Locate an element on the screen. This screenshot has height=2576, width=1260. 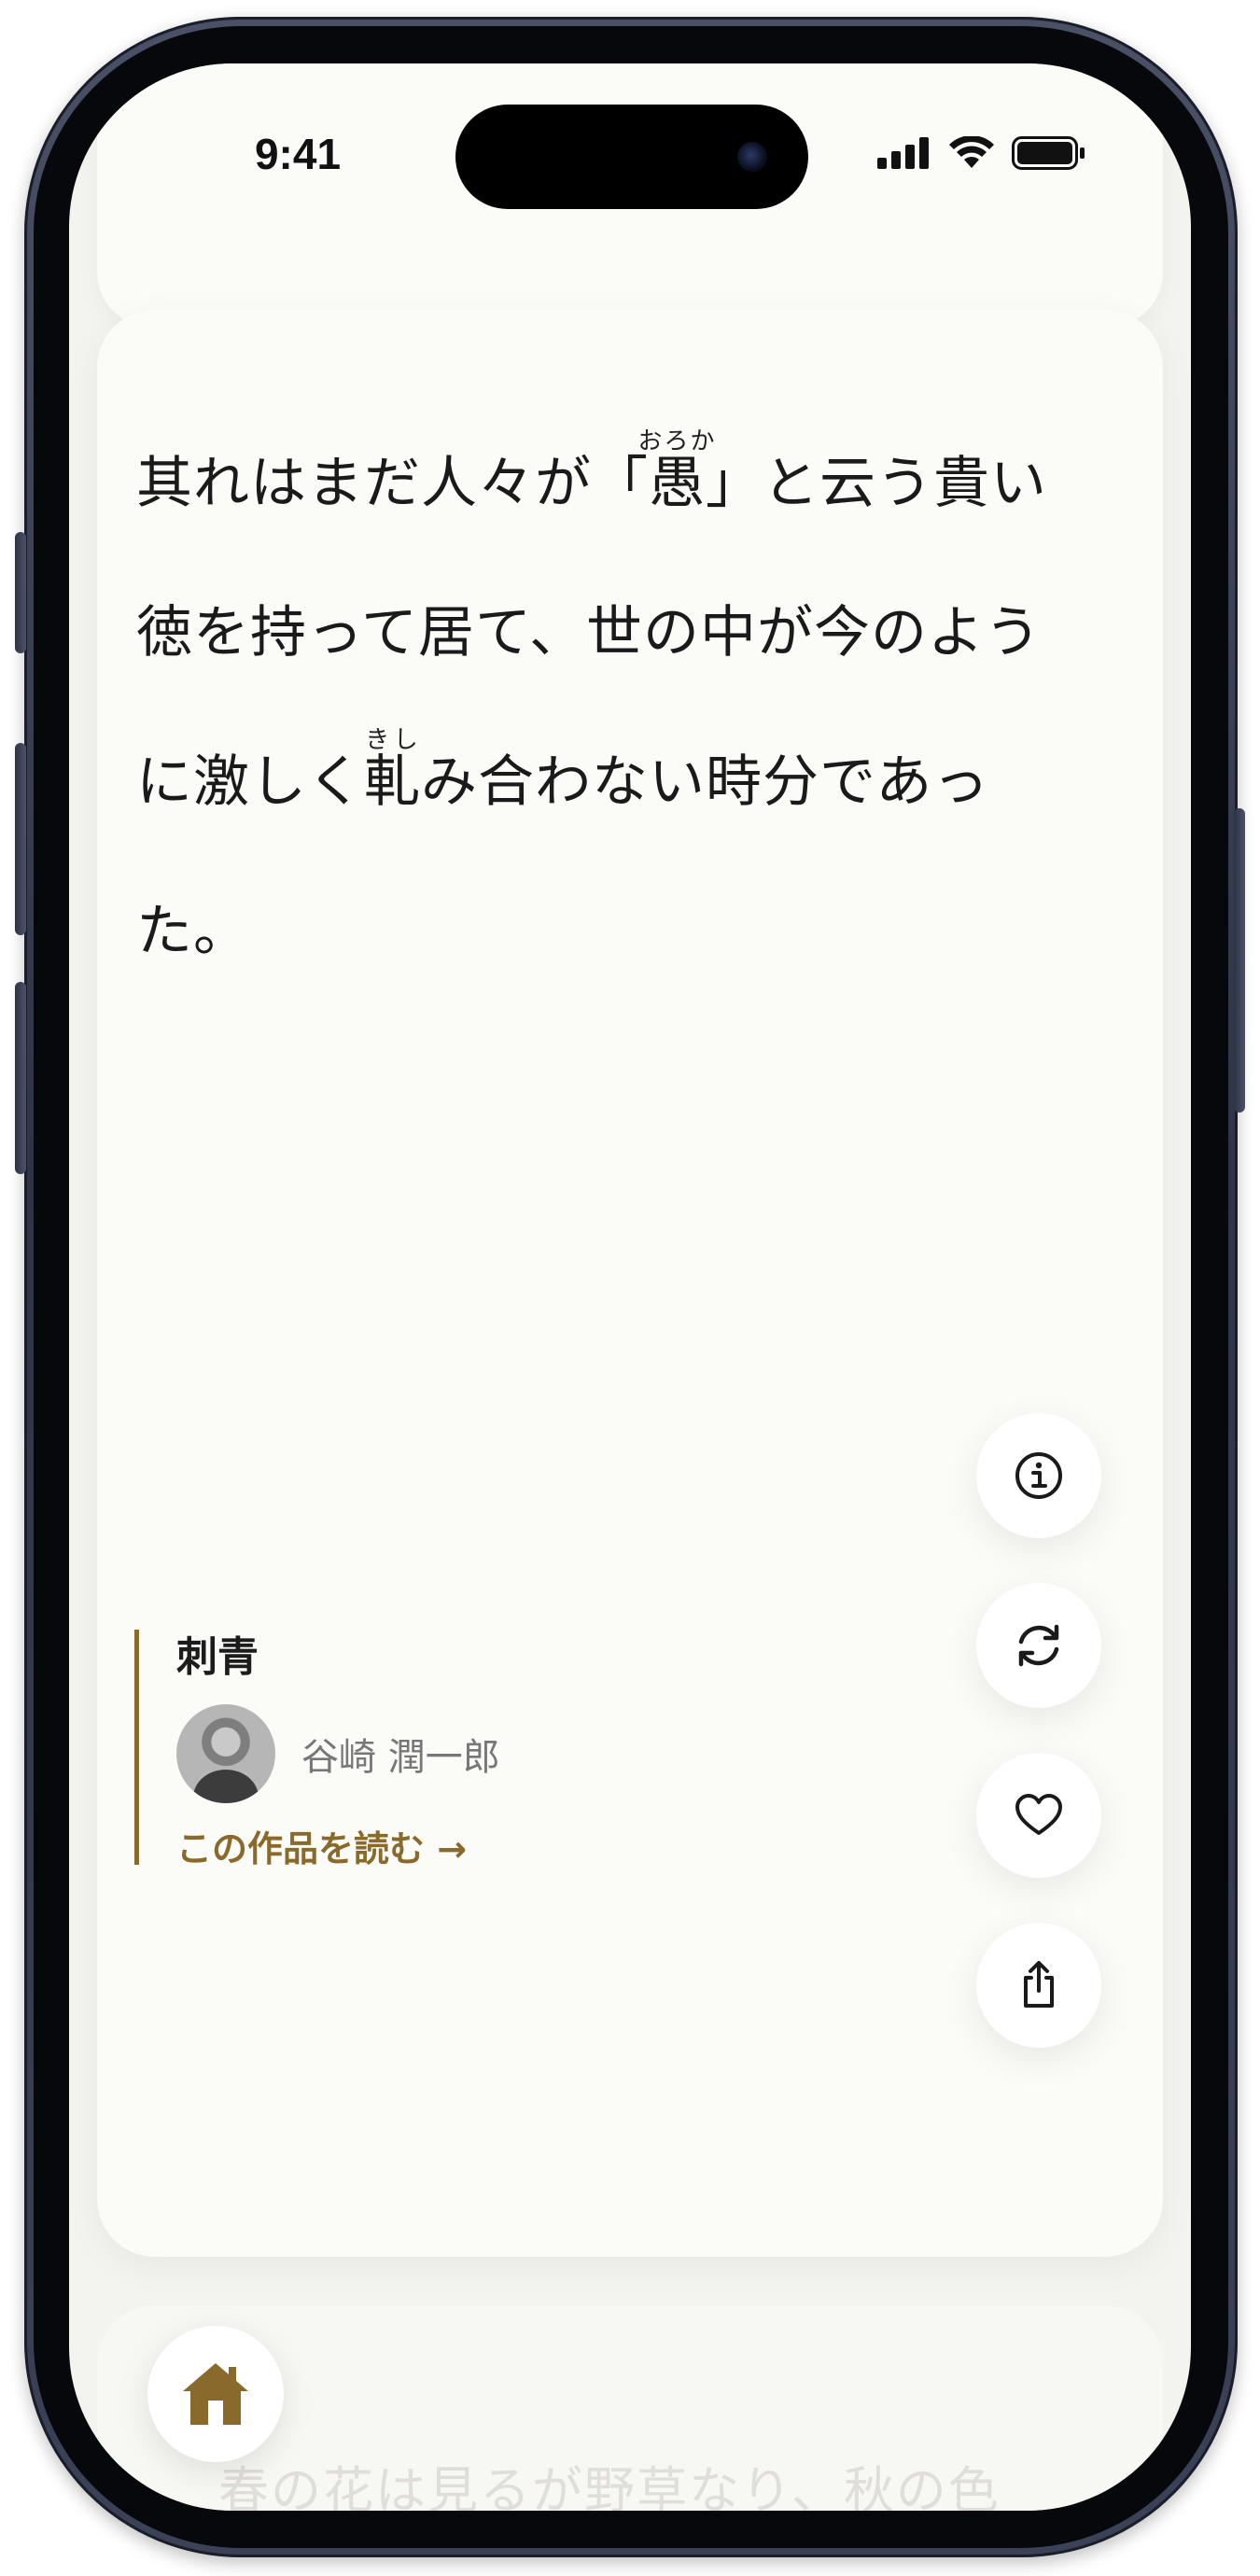
share-icon is located at coordinates (1039, 1984).